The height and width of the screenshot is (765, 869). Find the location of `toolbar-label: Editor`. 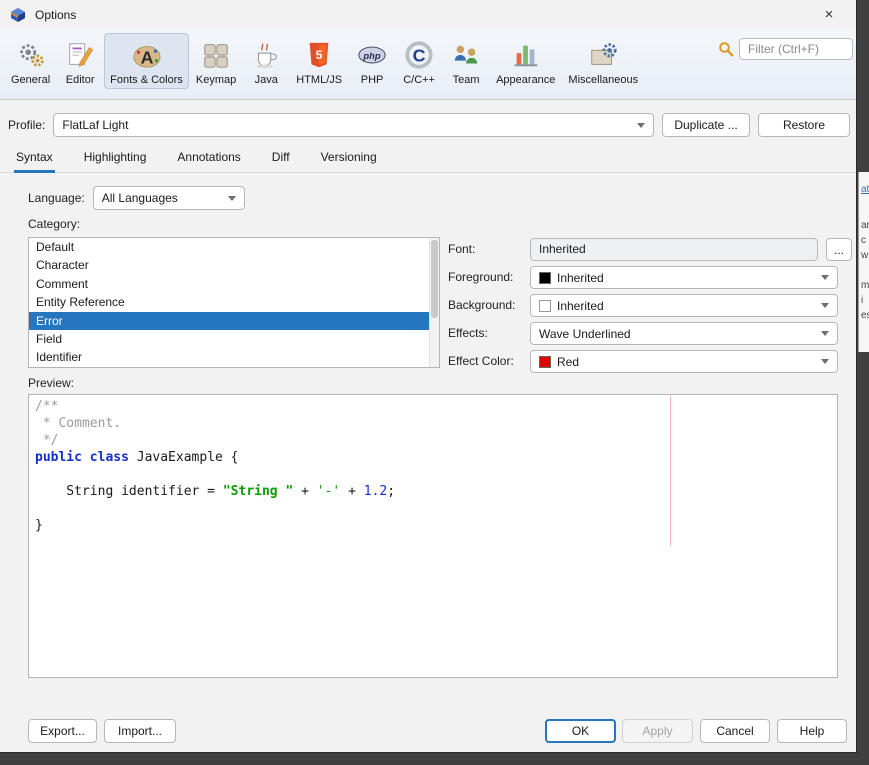

toolbar-label: Editor is located at coordinates (80, 80).